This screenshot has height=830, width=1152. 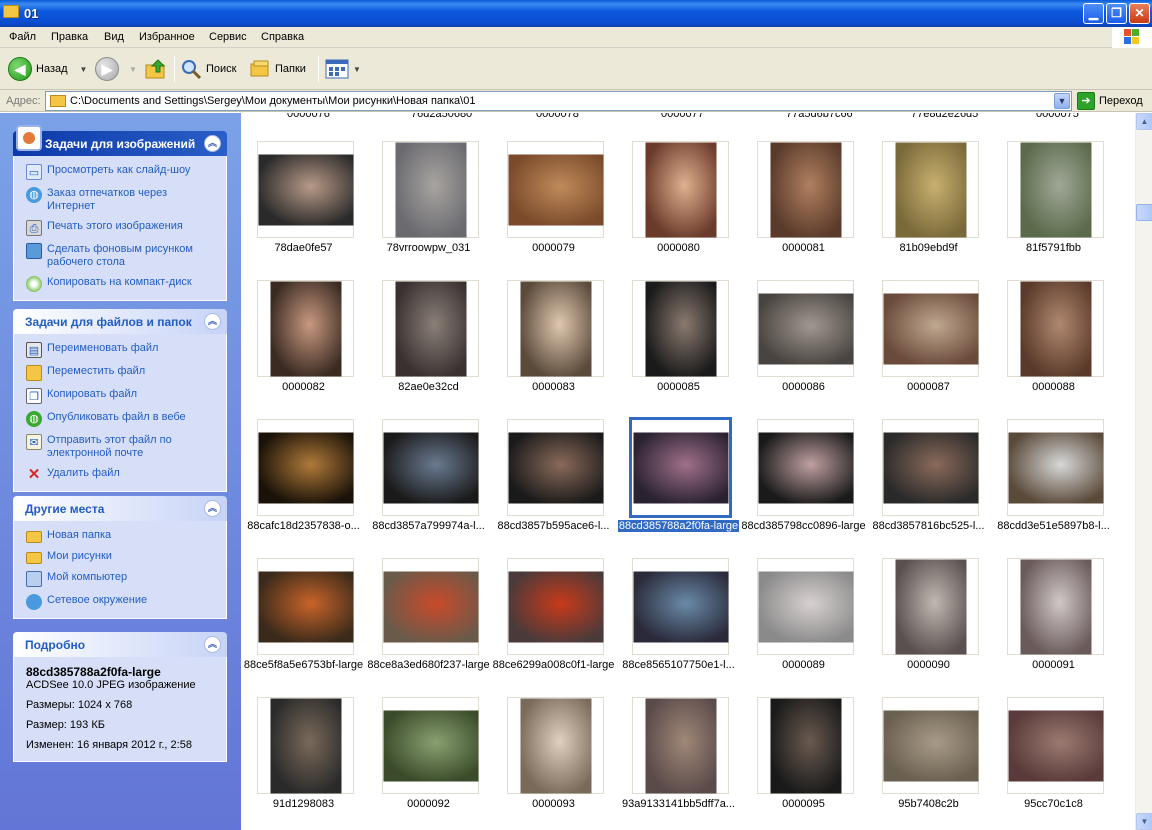 What do you see at coordinates (427, 763) in the screenshot?
I see `thumbnail-item: 0000092` at bounding box center [427, 763].